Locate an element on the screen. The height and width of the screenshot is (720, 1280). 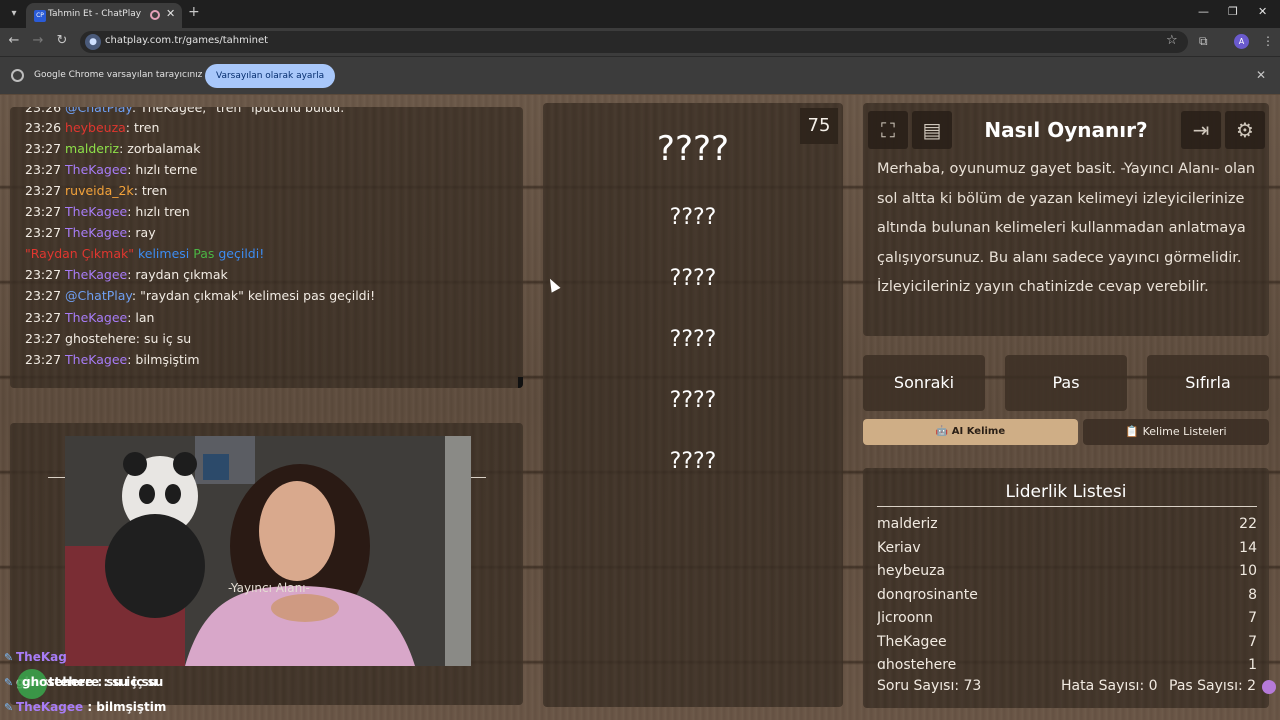
menu-kebab-icon: ⋮ is located at coordinates (1268, 41).